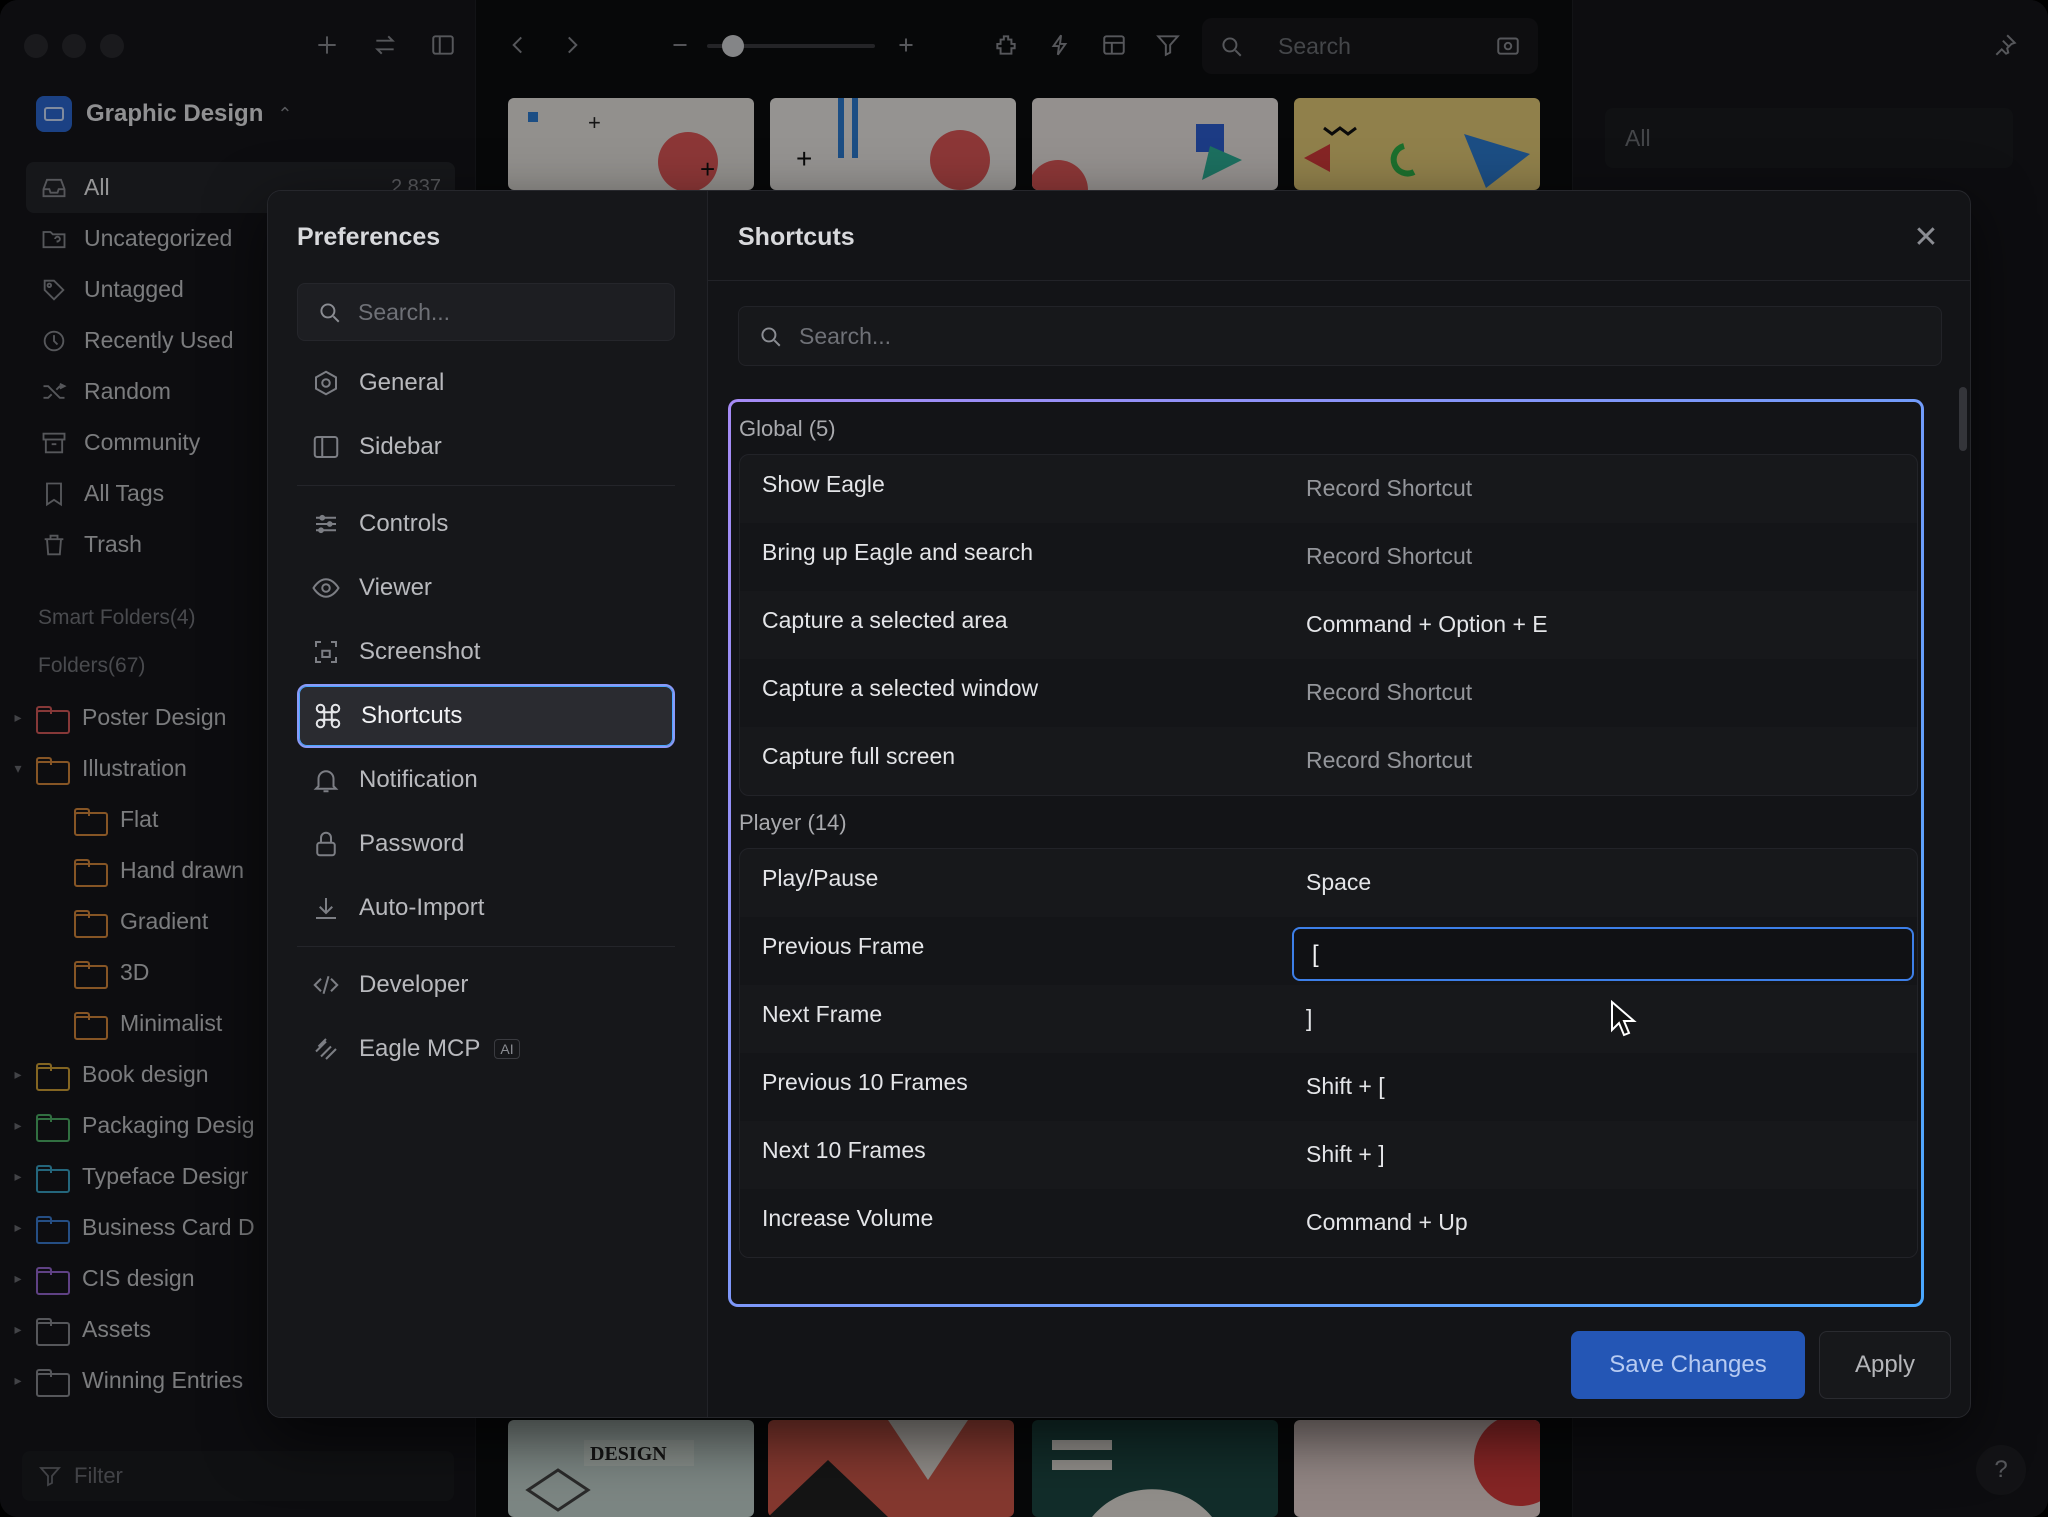 Image resolution: width=2048 pixels, height=1517 pixels. I want to click on pref-nav-notification: Notification, so click(486, 780).